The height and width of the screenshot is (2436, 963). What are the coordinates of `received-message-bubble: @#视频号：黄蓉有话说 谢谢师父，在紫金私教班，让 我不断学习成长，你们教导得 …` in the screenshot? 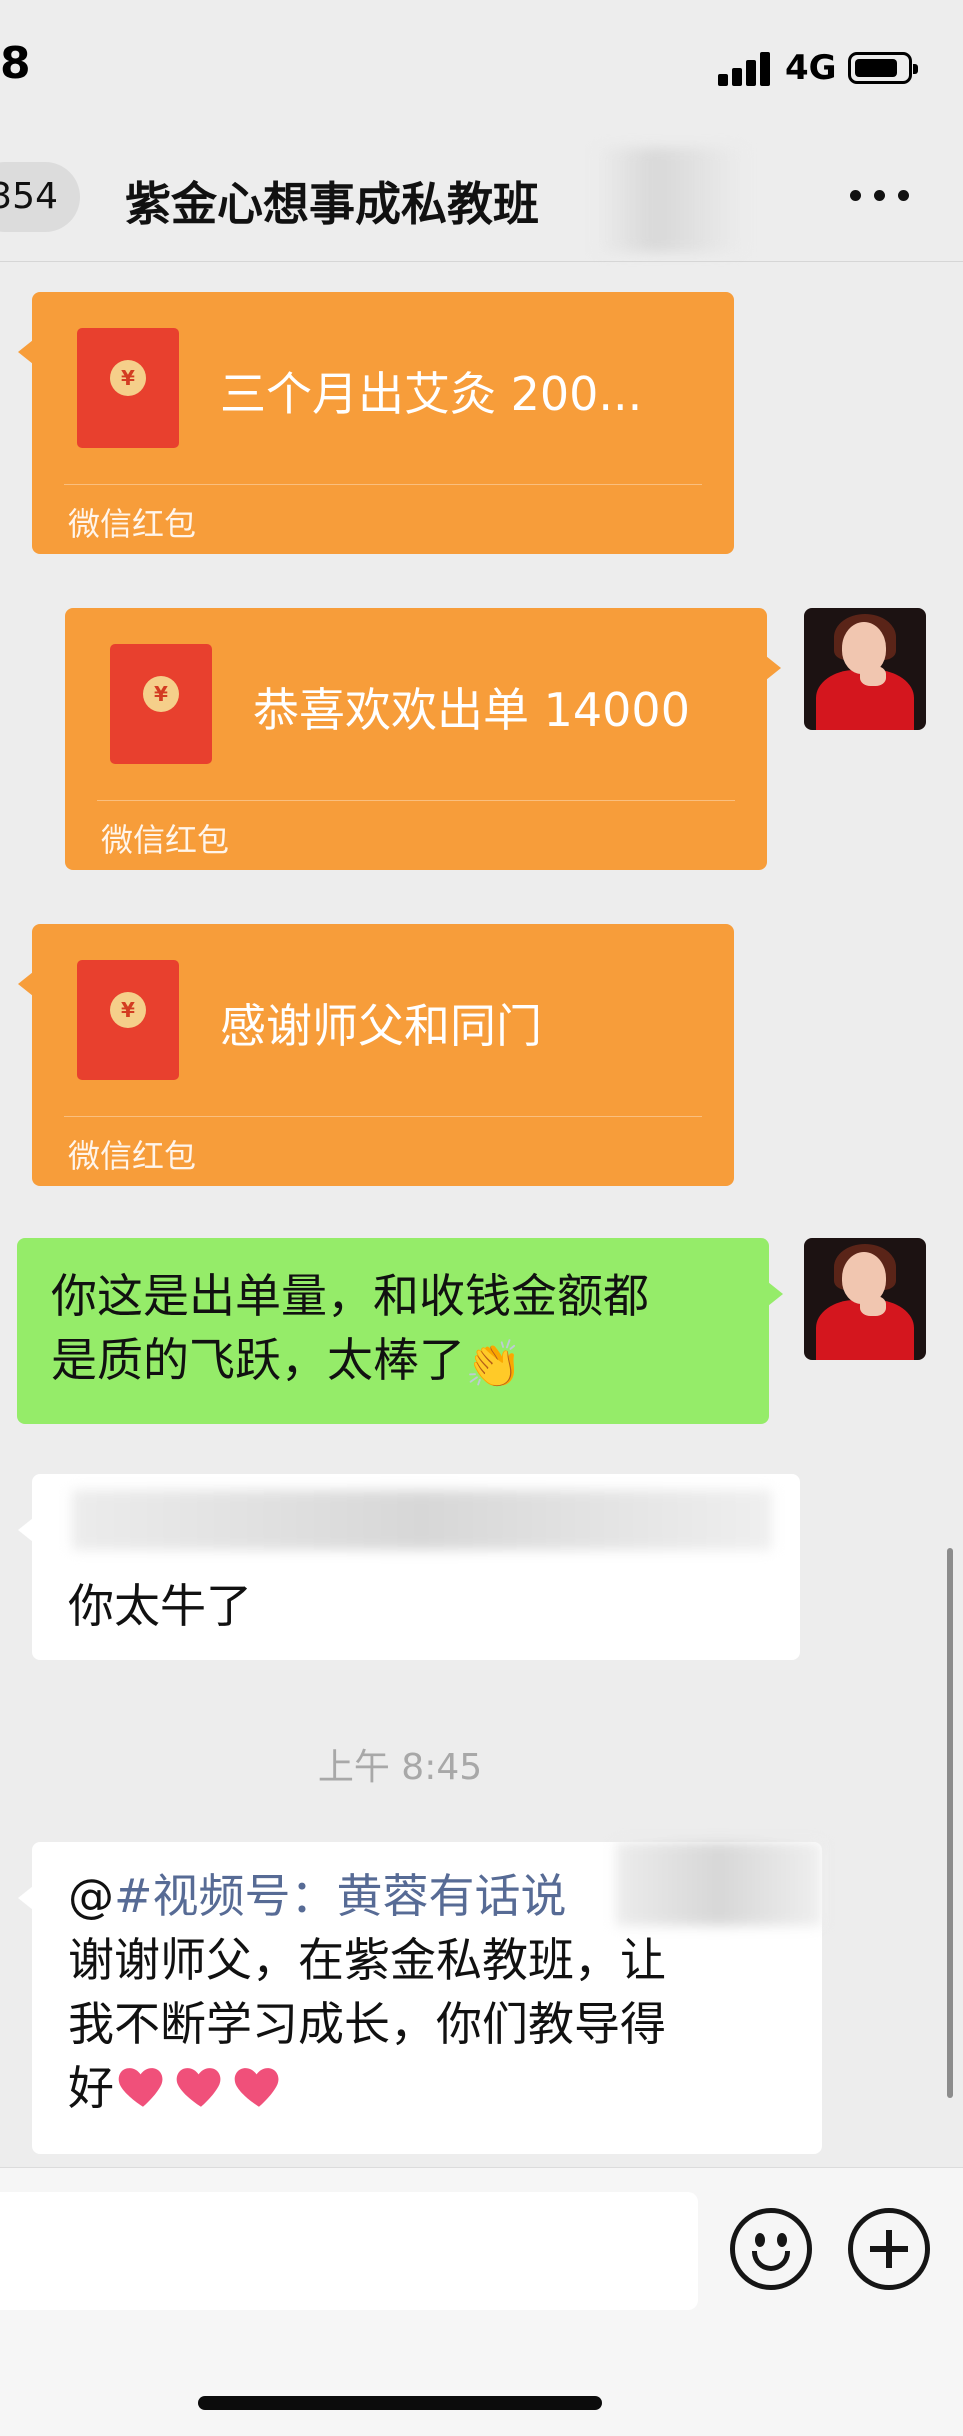 It's located at (420, 1998).